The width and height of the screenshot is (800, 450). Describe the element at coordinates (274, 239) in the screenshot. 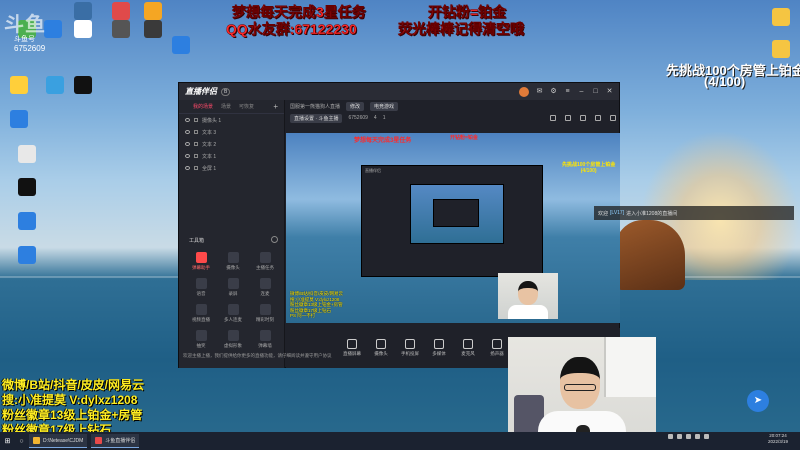

I see `help-icon` at that location.